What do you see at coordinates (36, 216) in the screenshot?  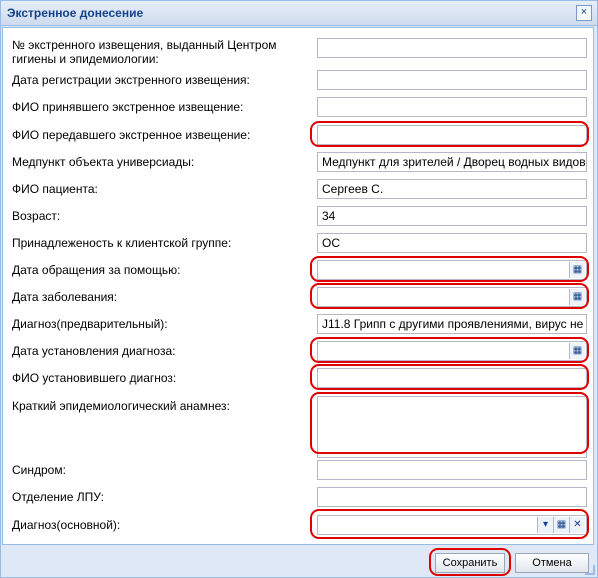 I see `label-age: Возраст:` at bounding box center [36, 216].